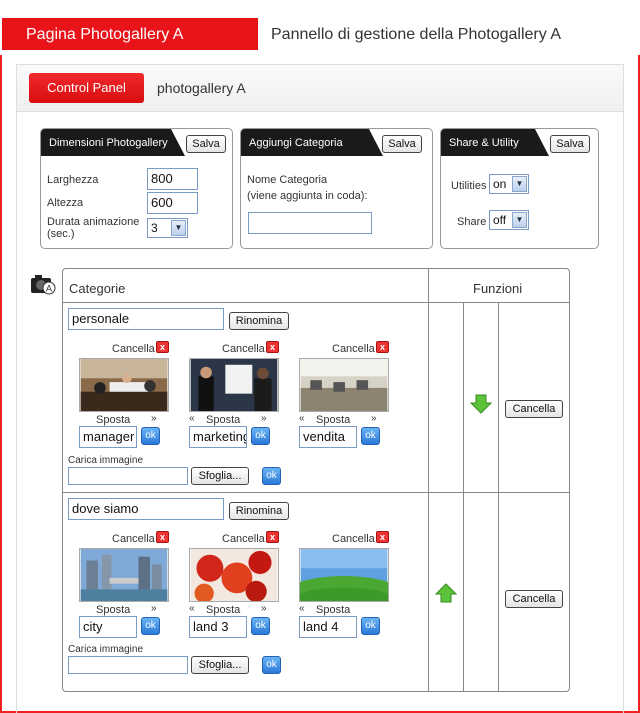 The image size is (640, 713). I want to click on height-field: 600, so click(172, 203).